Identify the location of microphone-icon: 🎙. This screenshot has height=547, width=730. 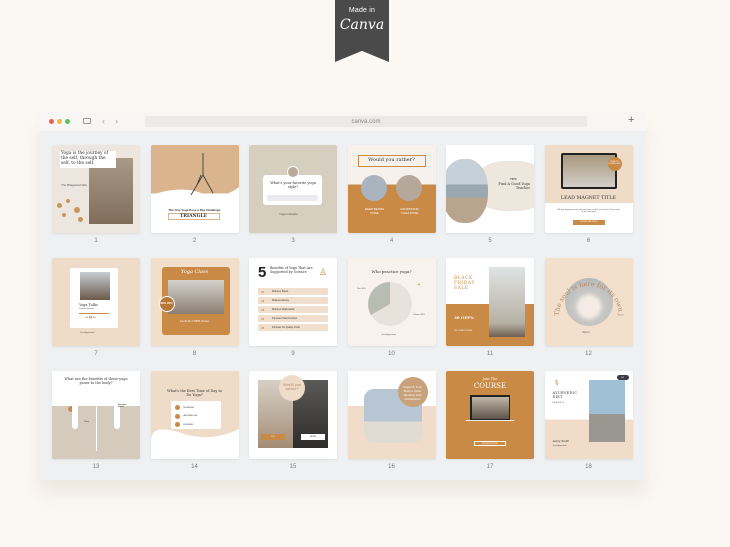
(556, 383).